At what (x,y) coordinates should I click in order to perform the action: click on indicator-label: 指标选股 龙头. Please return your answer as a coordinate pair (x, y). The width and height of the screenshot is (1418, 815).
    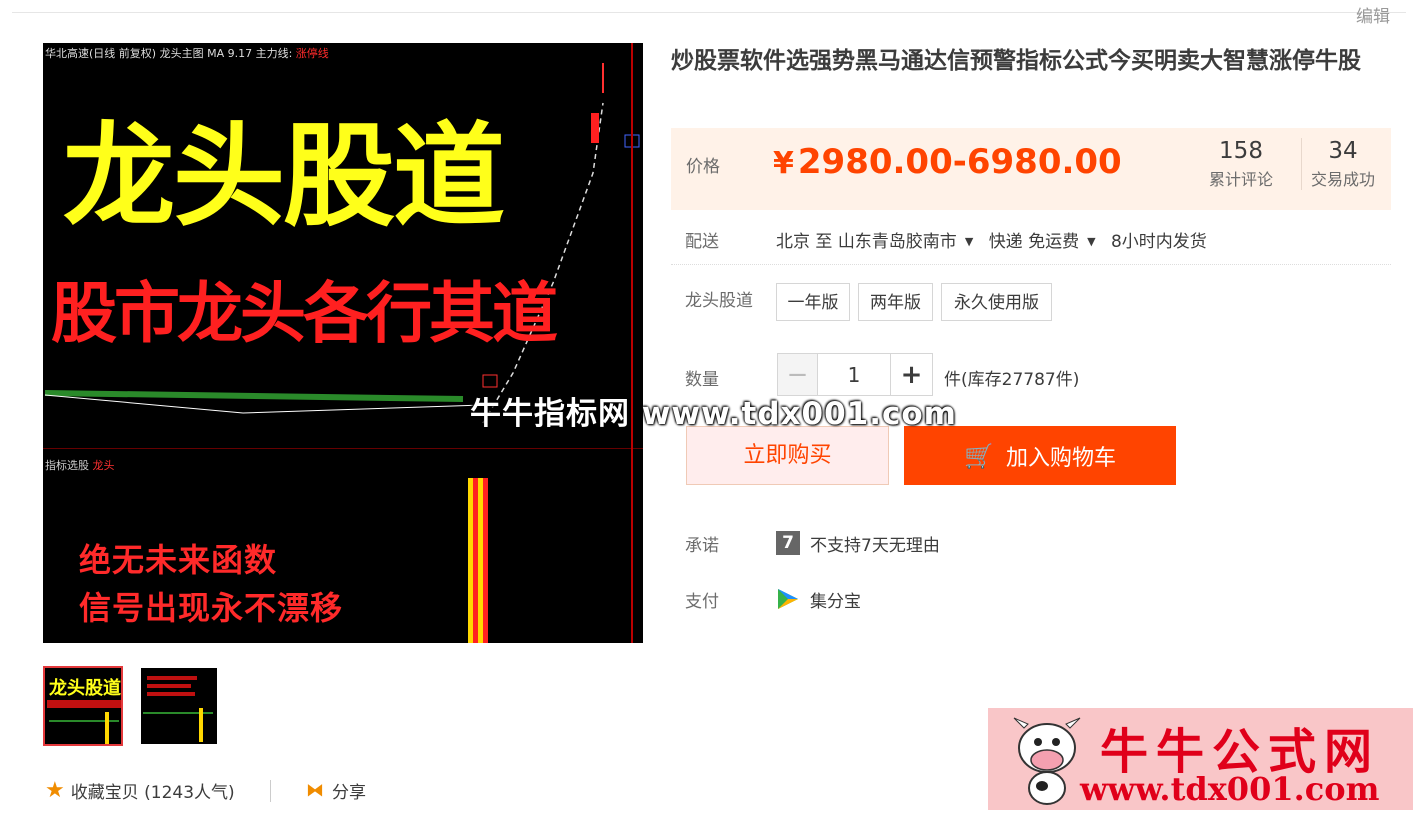
    Looking at the image, I should click on (80, 465).